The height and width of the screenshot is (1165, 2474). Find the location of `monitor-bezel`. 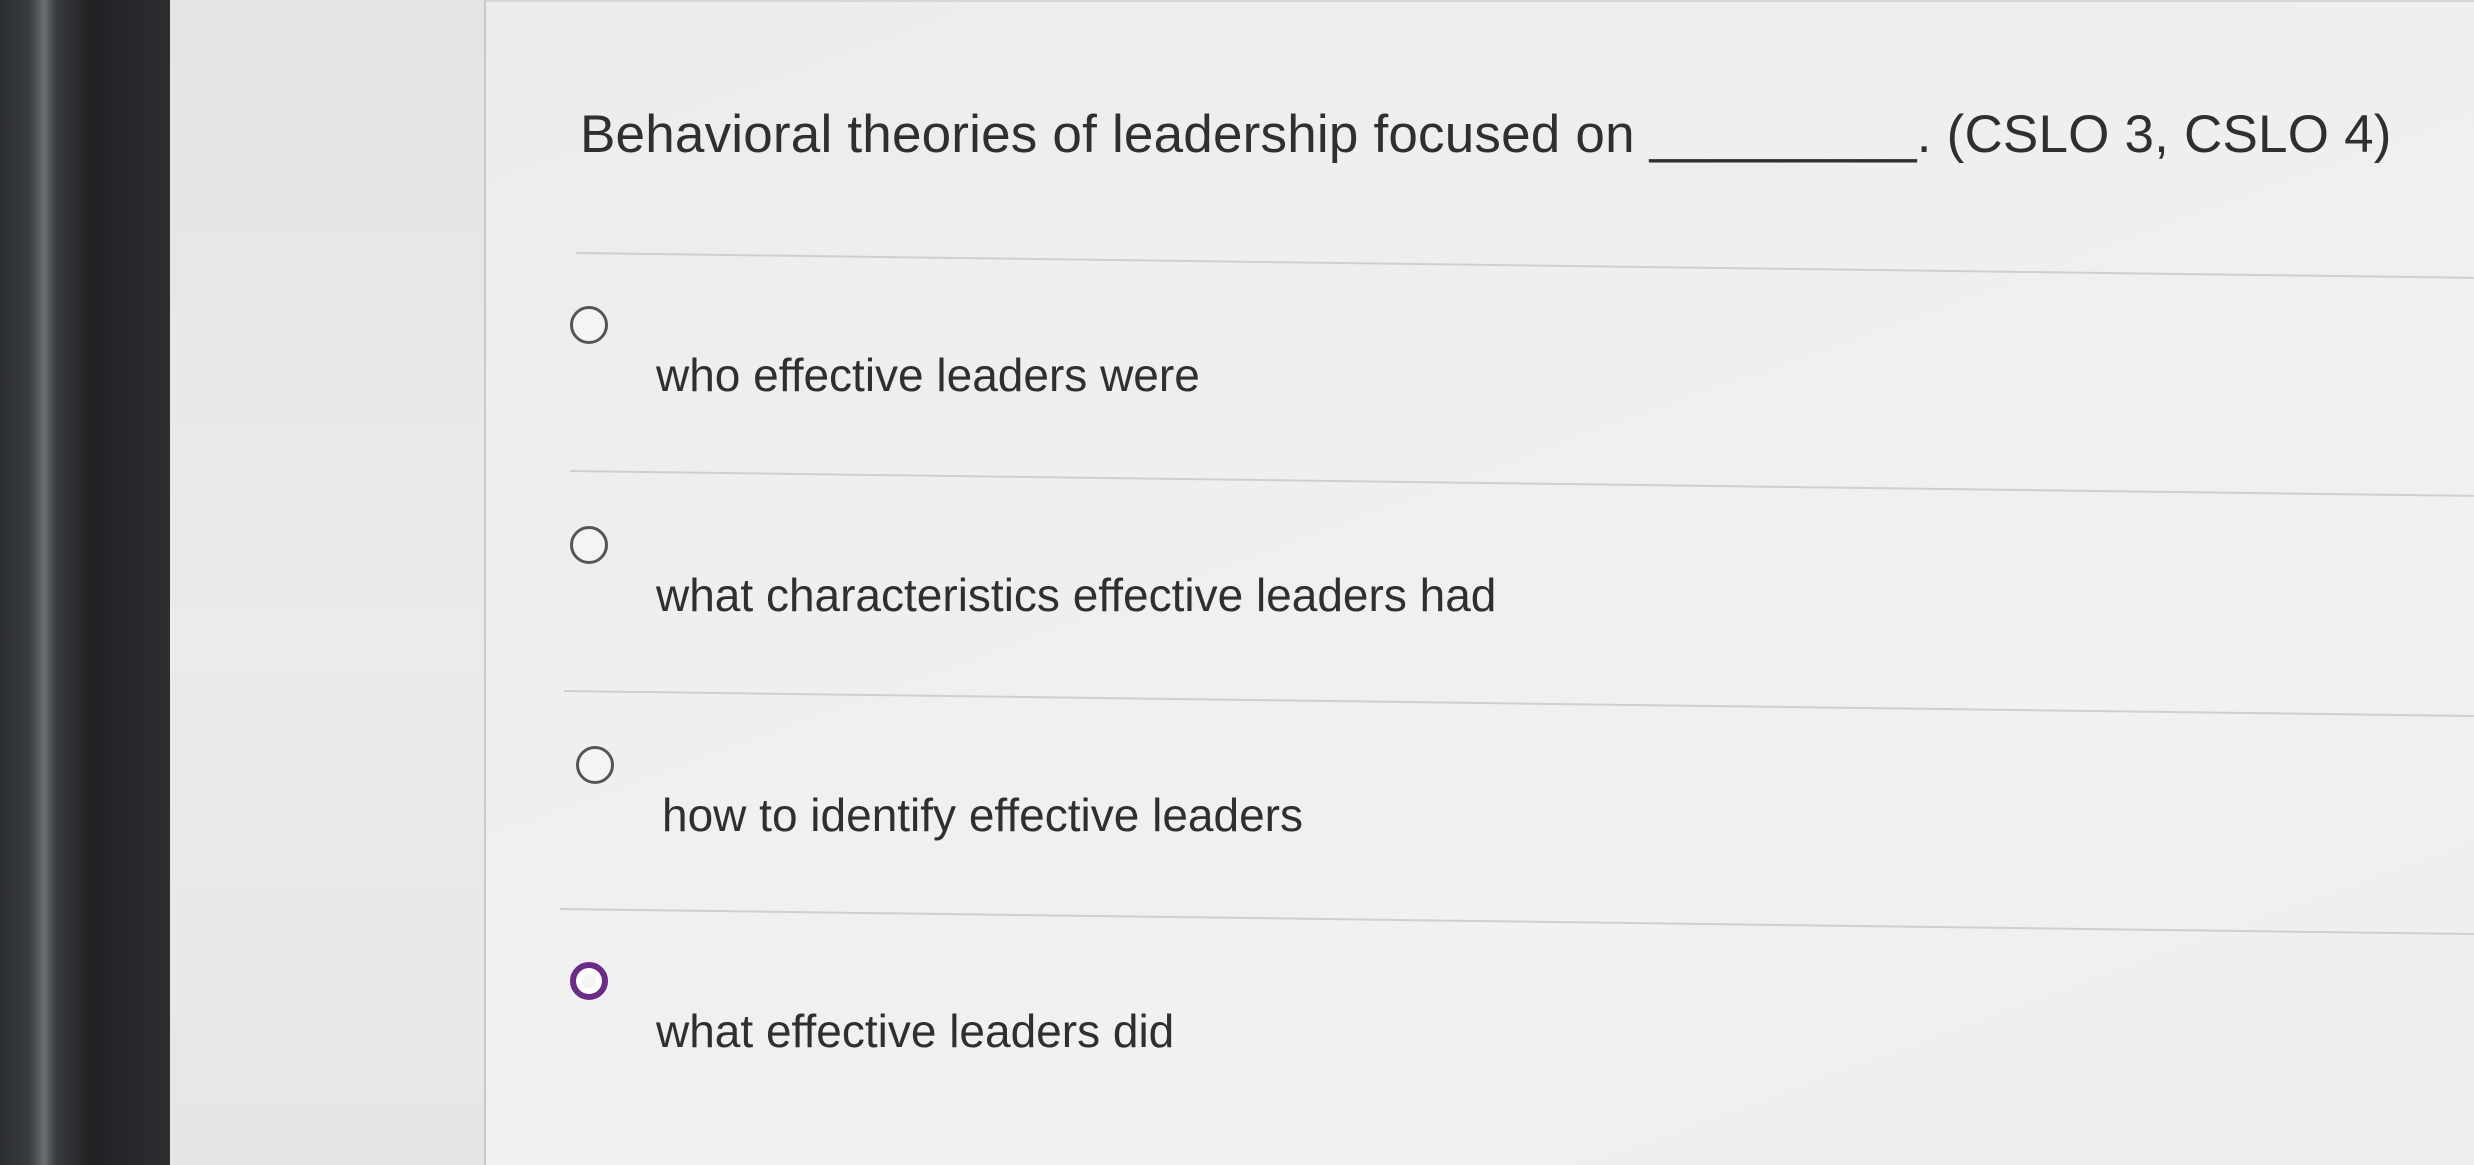

monitor-bezel is located at coordinates (85, 582).